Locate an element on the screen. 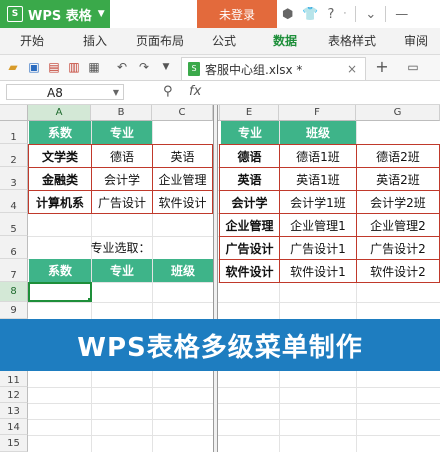  sync-icon: ⬢ is located at coordinates (287, 14).